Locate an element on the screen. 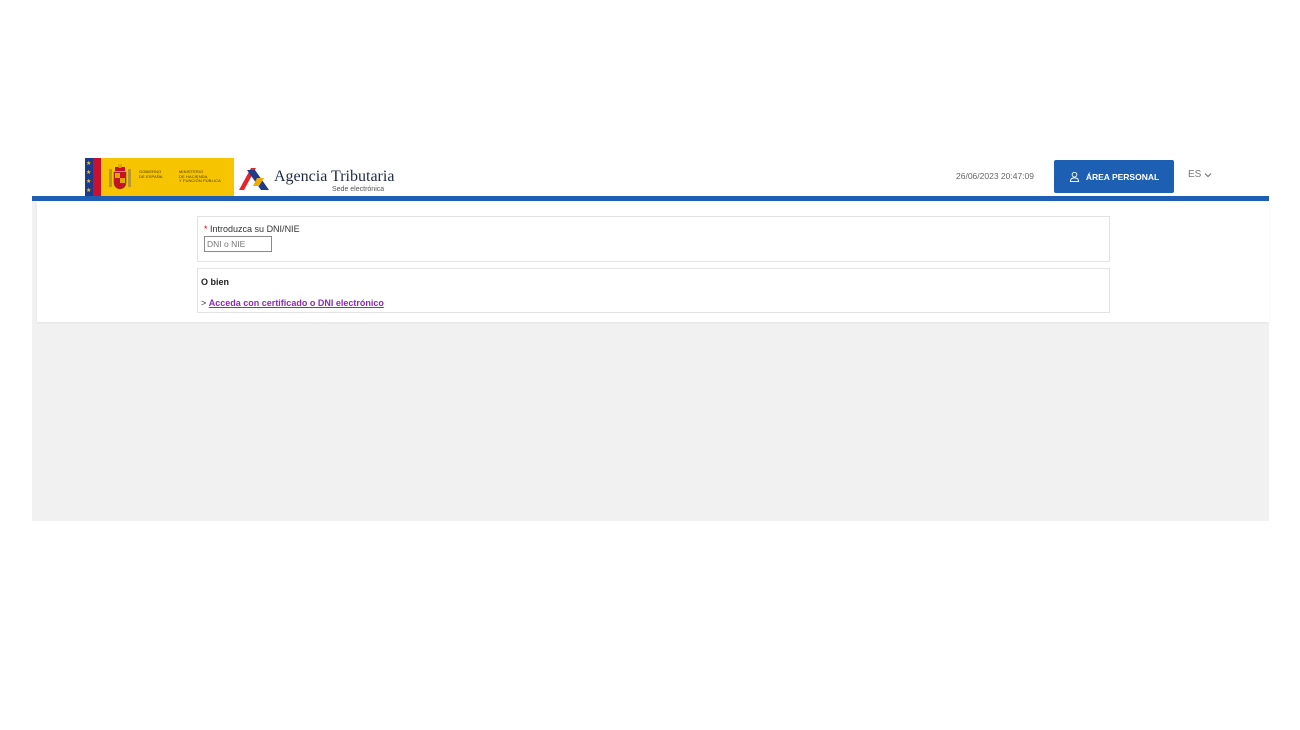 The height and width of the screenshot is (730, 1300). language-selector: ES is located at coordinates (1200, 174).